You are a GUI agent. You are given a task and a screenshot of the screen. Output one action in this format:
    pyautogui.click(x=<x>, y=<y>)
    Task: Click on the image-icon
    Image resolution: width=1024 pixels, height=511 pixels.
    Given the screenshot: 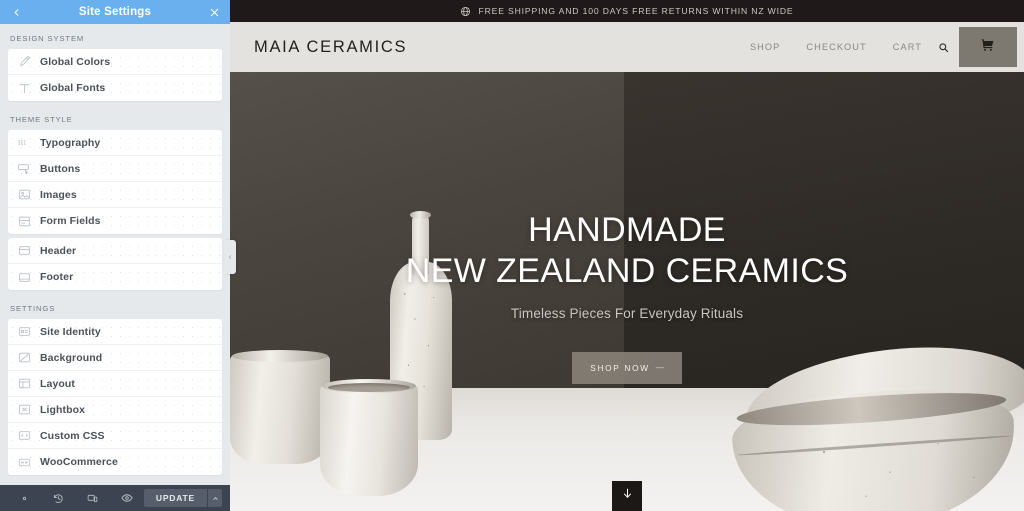 What is the action you would take?
    pyautogui.click(x=24, y=195)
    